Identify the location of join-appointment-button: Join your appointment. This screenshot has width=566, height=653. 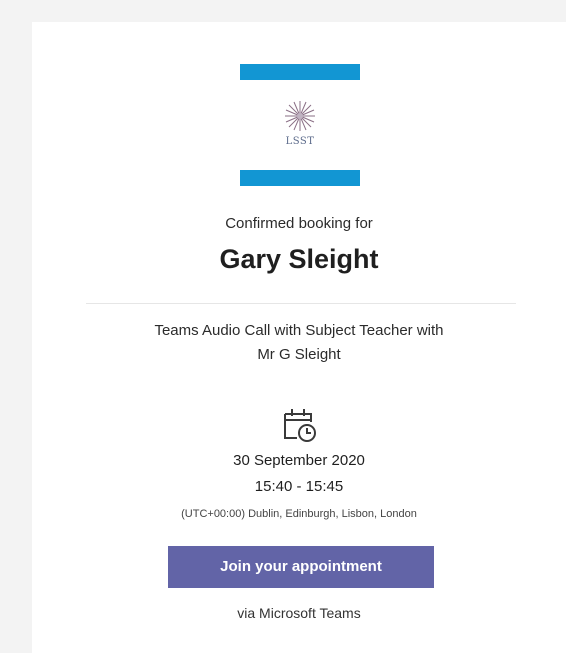
(301, 567).